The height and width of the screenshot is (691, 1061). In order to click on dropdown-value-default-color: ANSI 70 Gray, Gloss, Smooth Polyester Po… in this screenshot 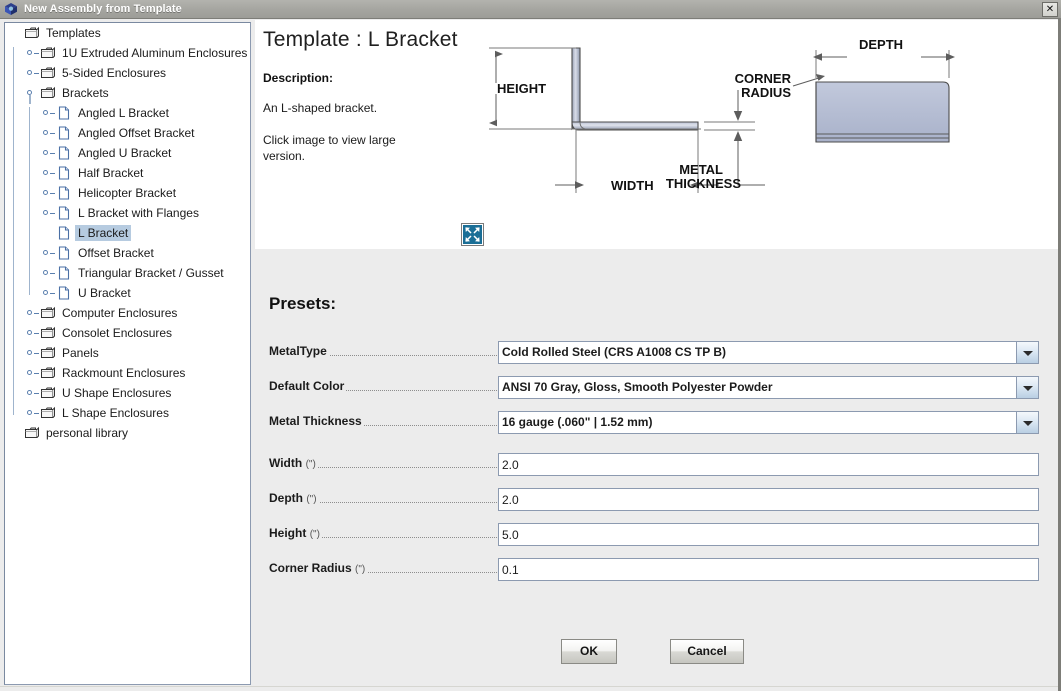, I will do `click(637, 387)`.